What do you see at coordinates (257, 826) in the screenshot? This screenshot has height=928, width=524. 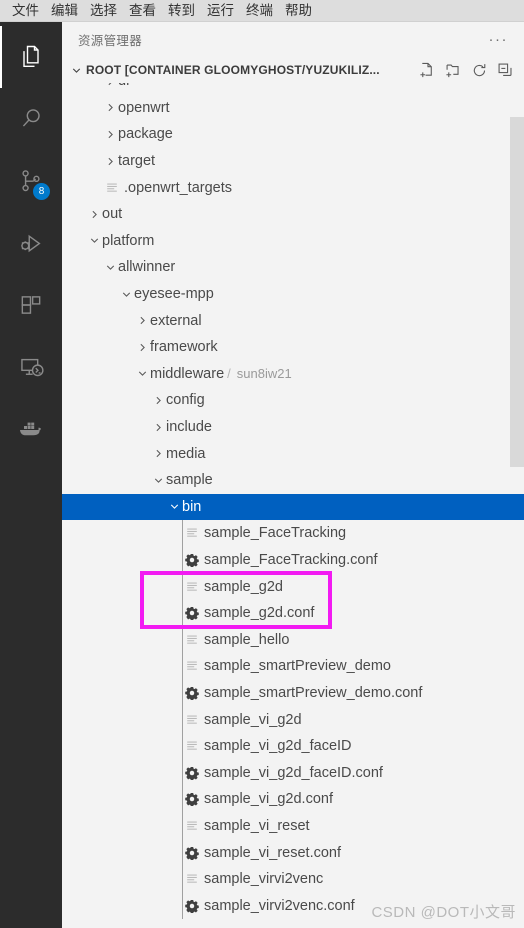 I see `tree-item-label: sample_vi_reset` at bounding box center [257, 826].